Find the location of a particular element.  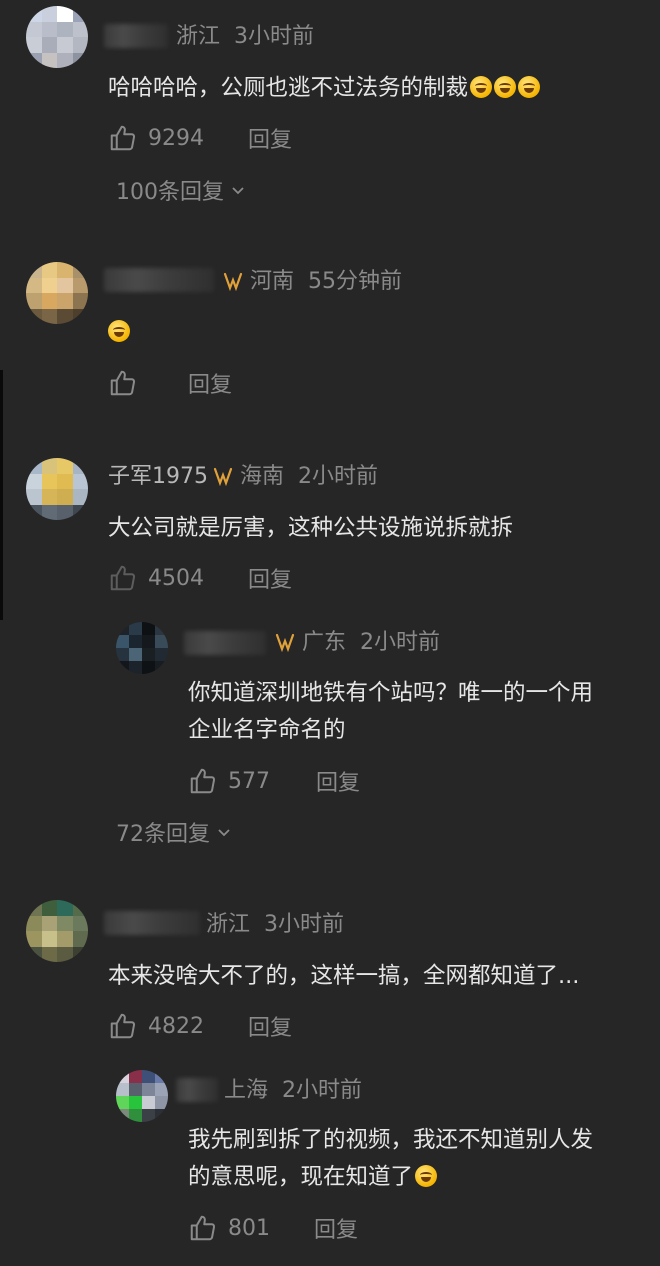

reply-text: 你知道深圳地铁有个站吗？唯一的一个用 企业名字命名的 is located at coordinates (391, 711).